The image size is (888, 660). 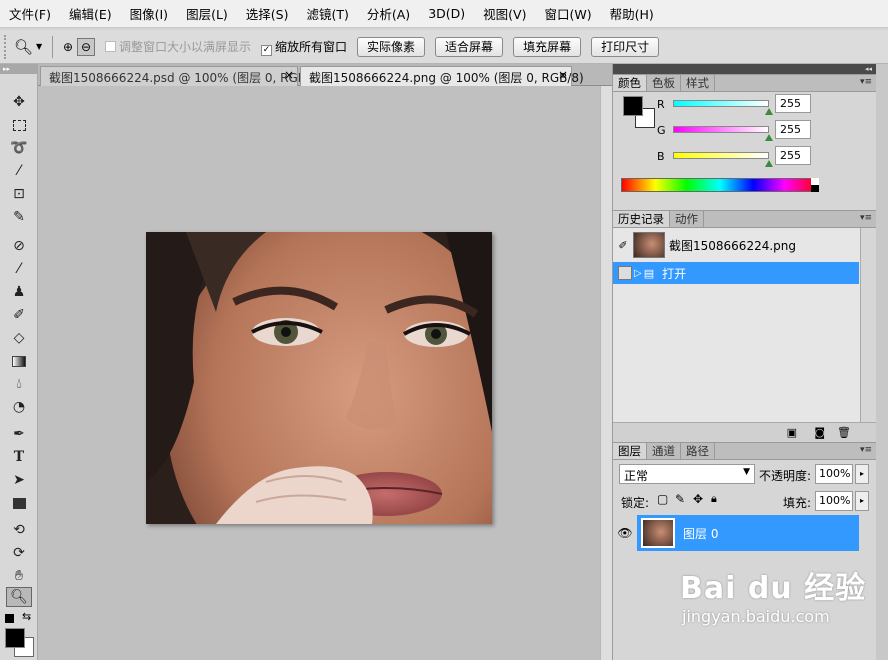 What do you see at coordinates (736, 245) in the screenshot?
I see `history-snapshot-row: ✐ 截图1508666224.png` at bounding box center [736, 245].